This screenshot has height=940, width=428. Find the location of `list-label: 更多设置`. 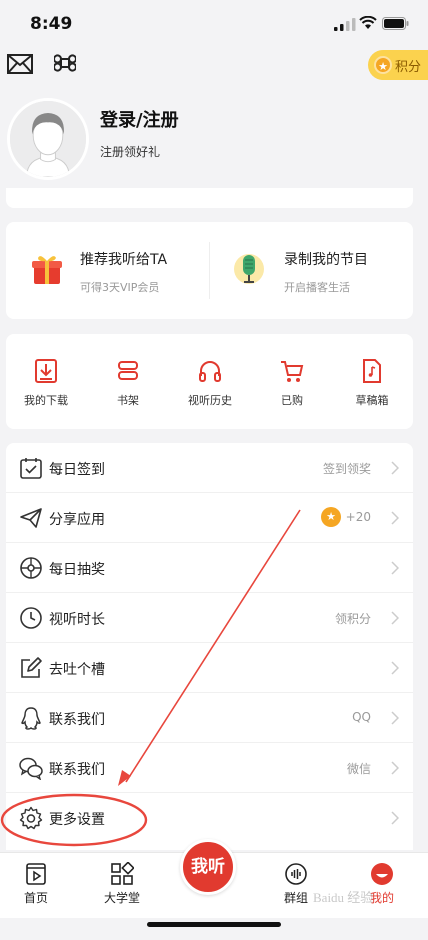

list-label: 更多设置 is located at coordinates (77, 820).